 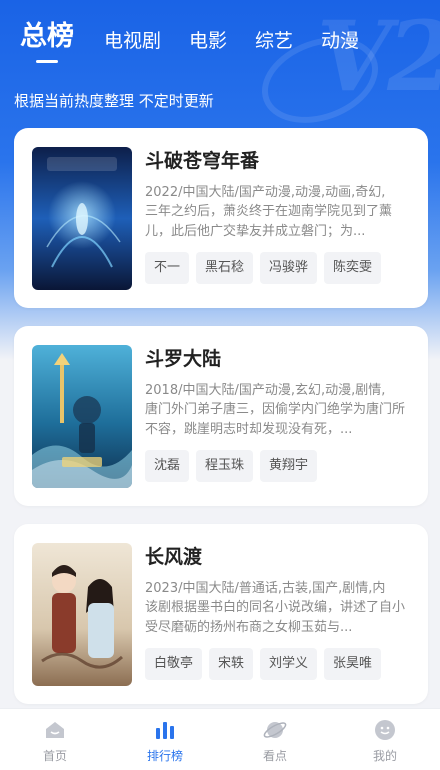 I want to click on show-title: 长风渡, so click(x=276, y=557).